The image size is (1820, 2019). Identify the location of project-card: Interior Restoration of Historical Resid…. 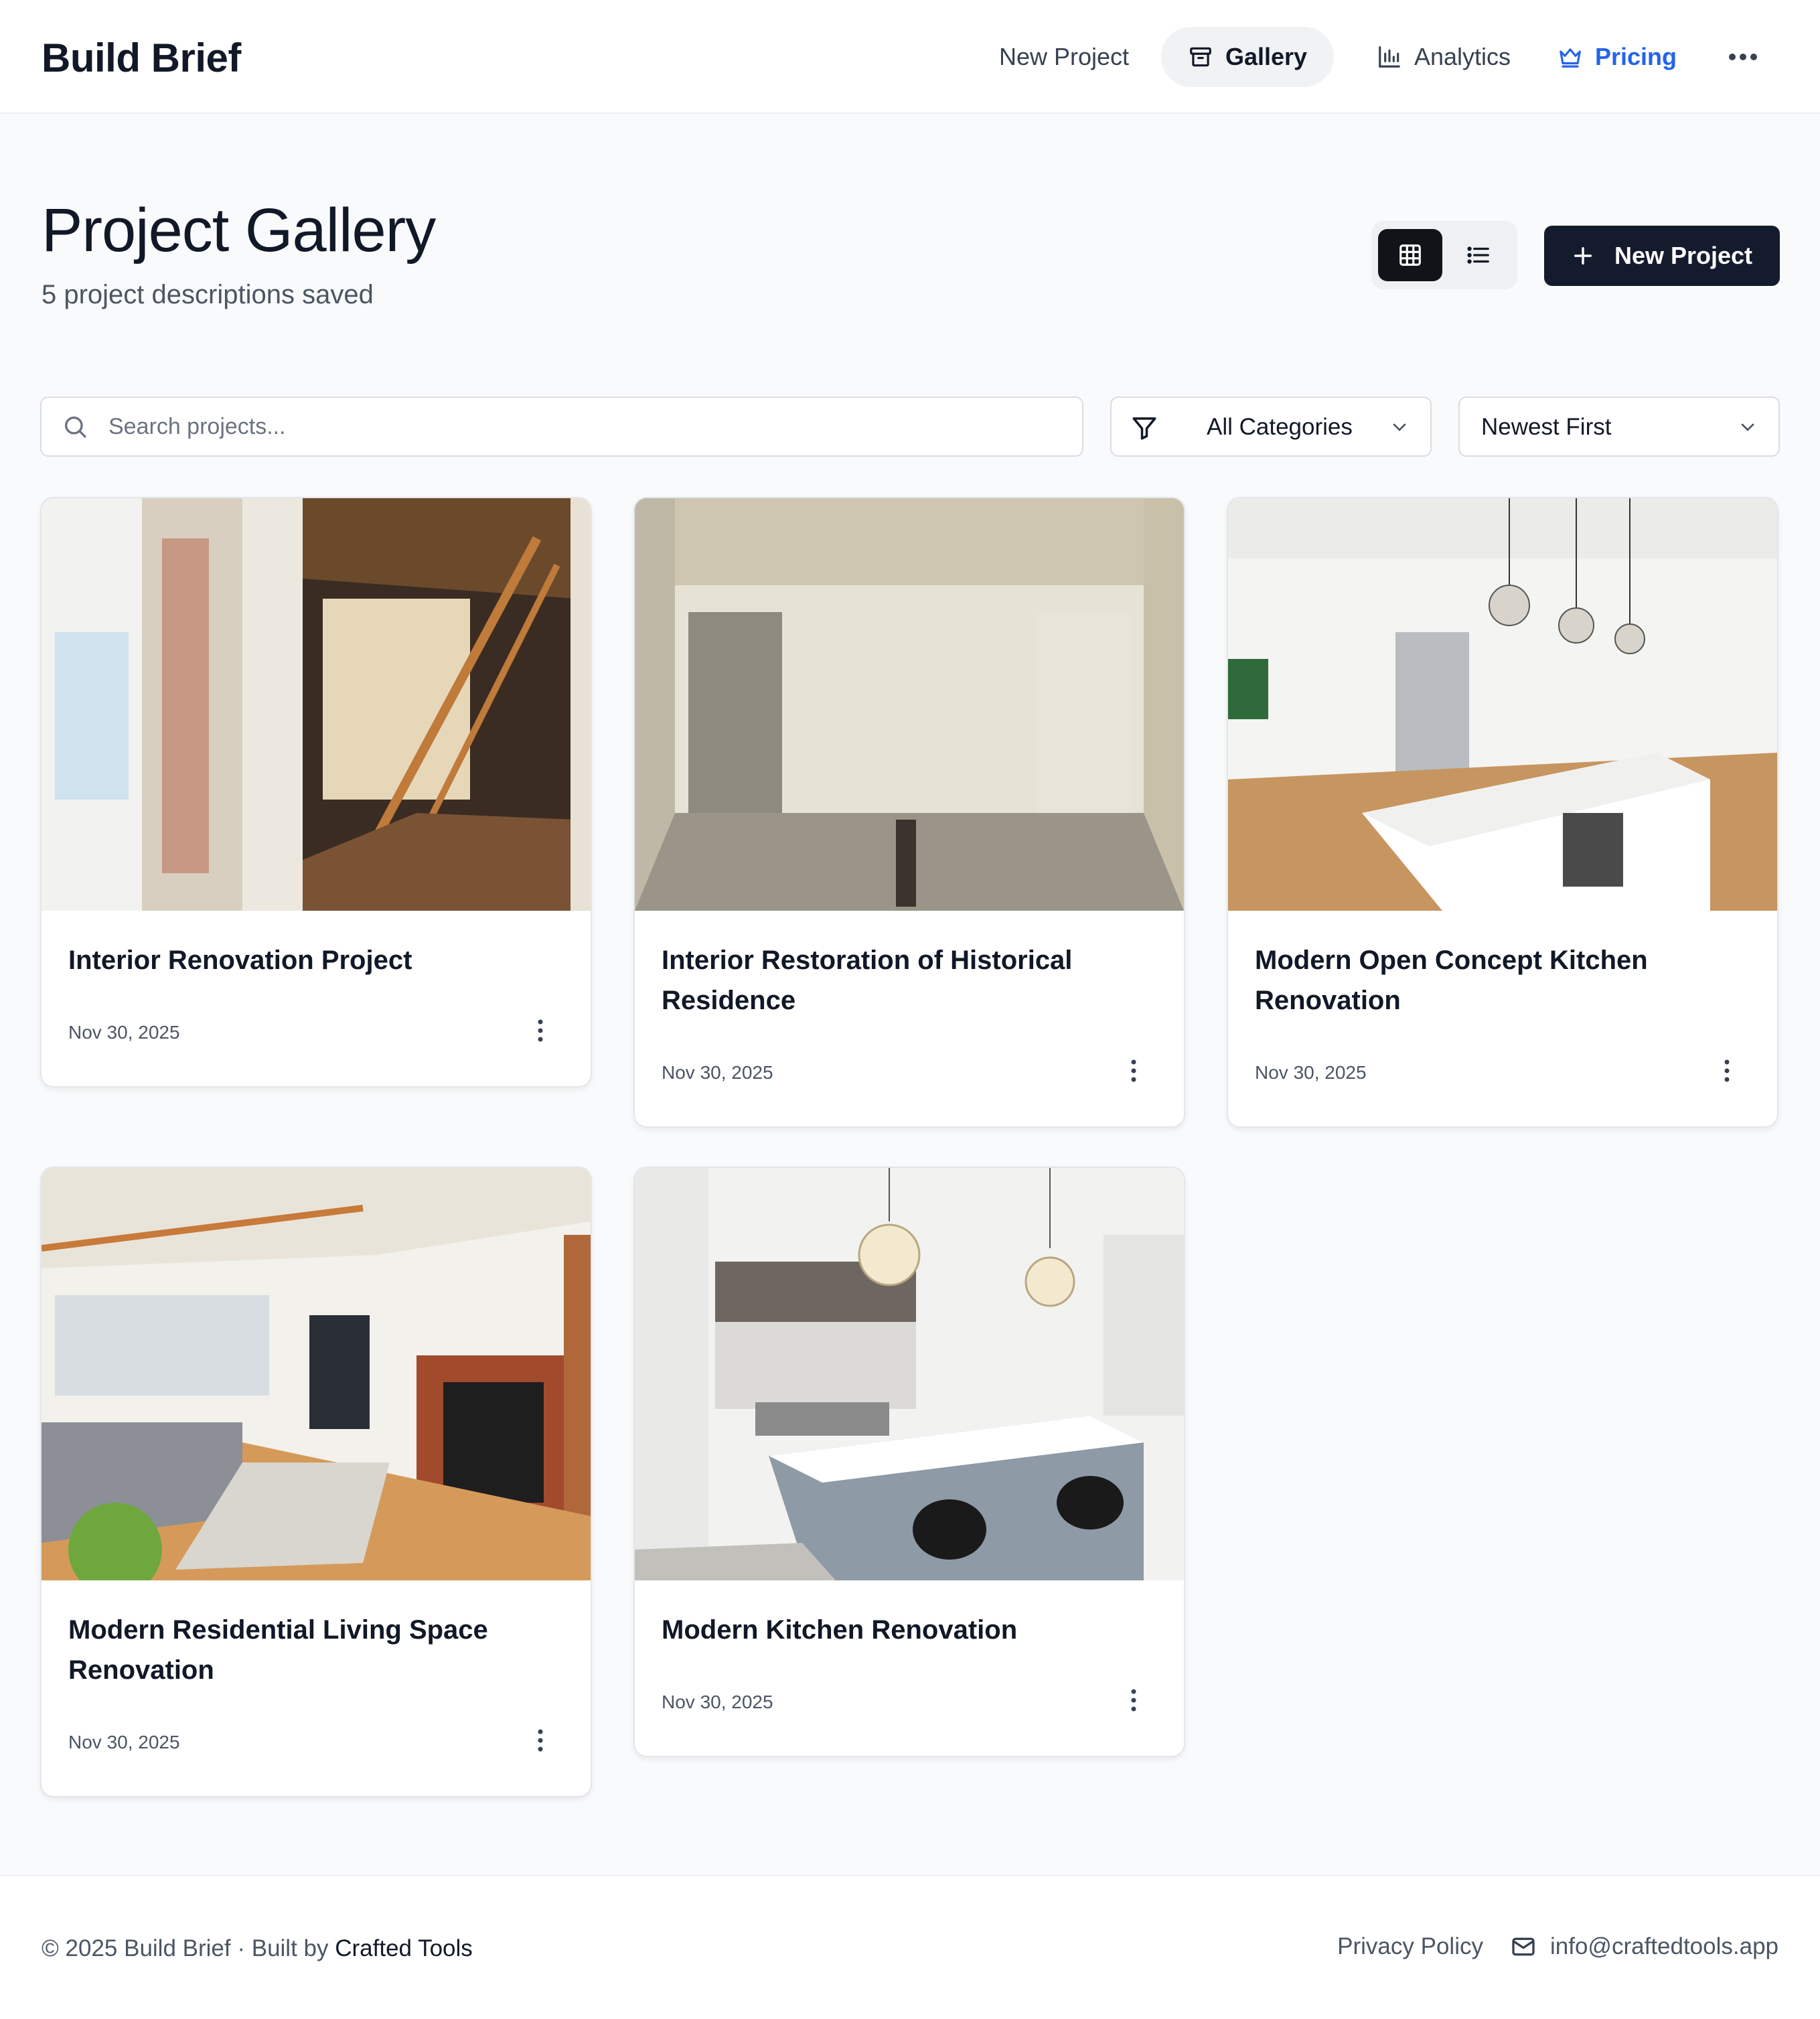
(909, 813).